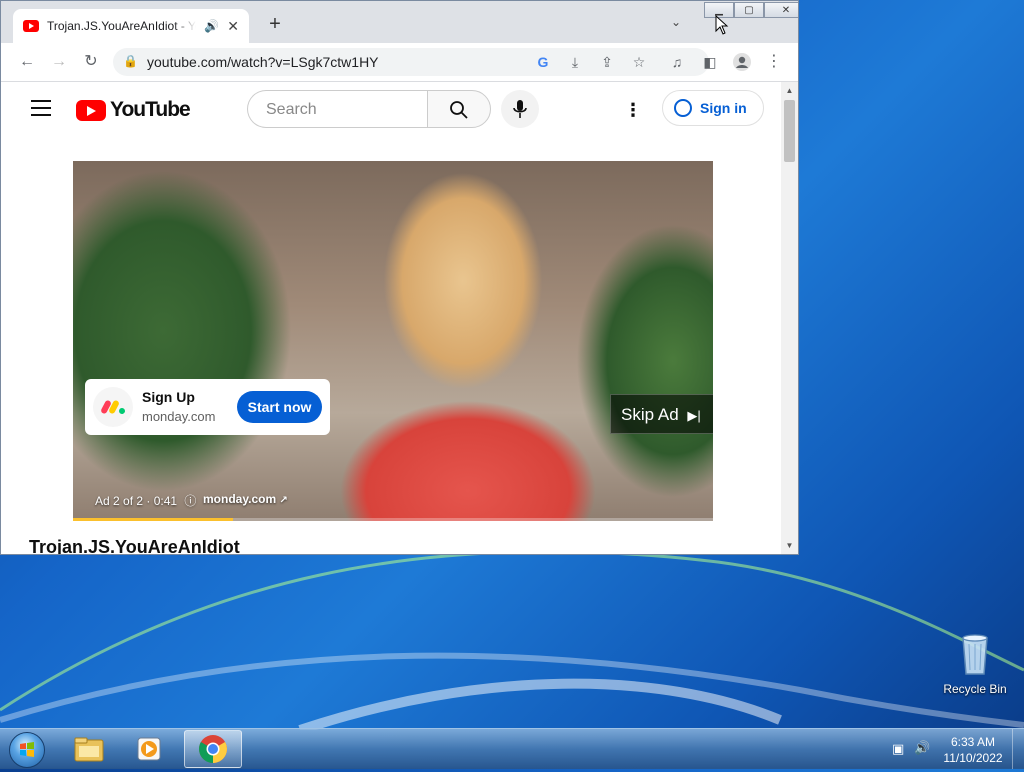 Image resolution: width=1024 pixels, height=772 pixels. What do you see at coordinates (774, 62) in the screenshot?
I see `chrome-menu-icon: ⋮` at bounding box center [774, 62].